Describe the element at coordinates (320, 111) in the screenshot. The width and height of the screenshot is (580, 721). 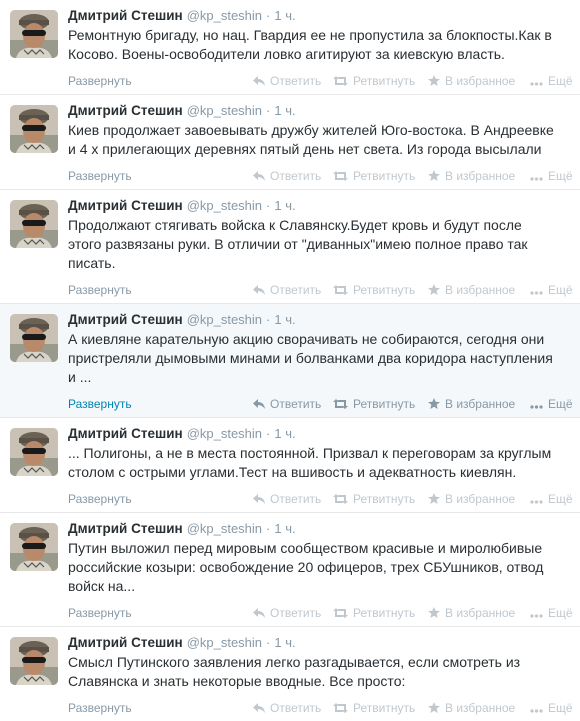
I see `tweet-header: Дмитрий Стешин @kp_steshin · 1 ч.` at that location.